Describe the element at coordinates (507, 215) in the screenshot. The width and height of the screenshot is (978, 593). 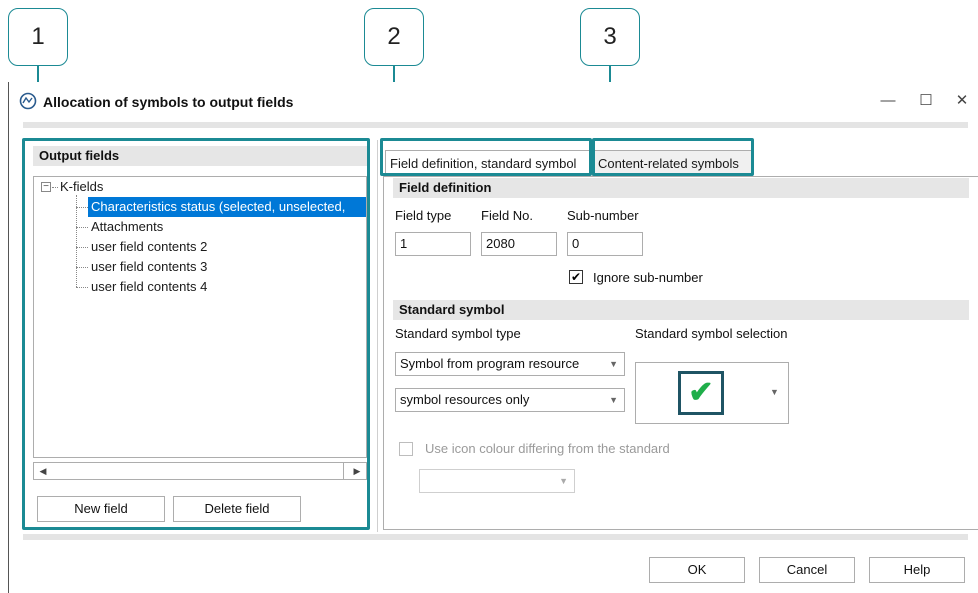
I see `field-no-label: Field No.` at that location.